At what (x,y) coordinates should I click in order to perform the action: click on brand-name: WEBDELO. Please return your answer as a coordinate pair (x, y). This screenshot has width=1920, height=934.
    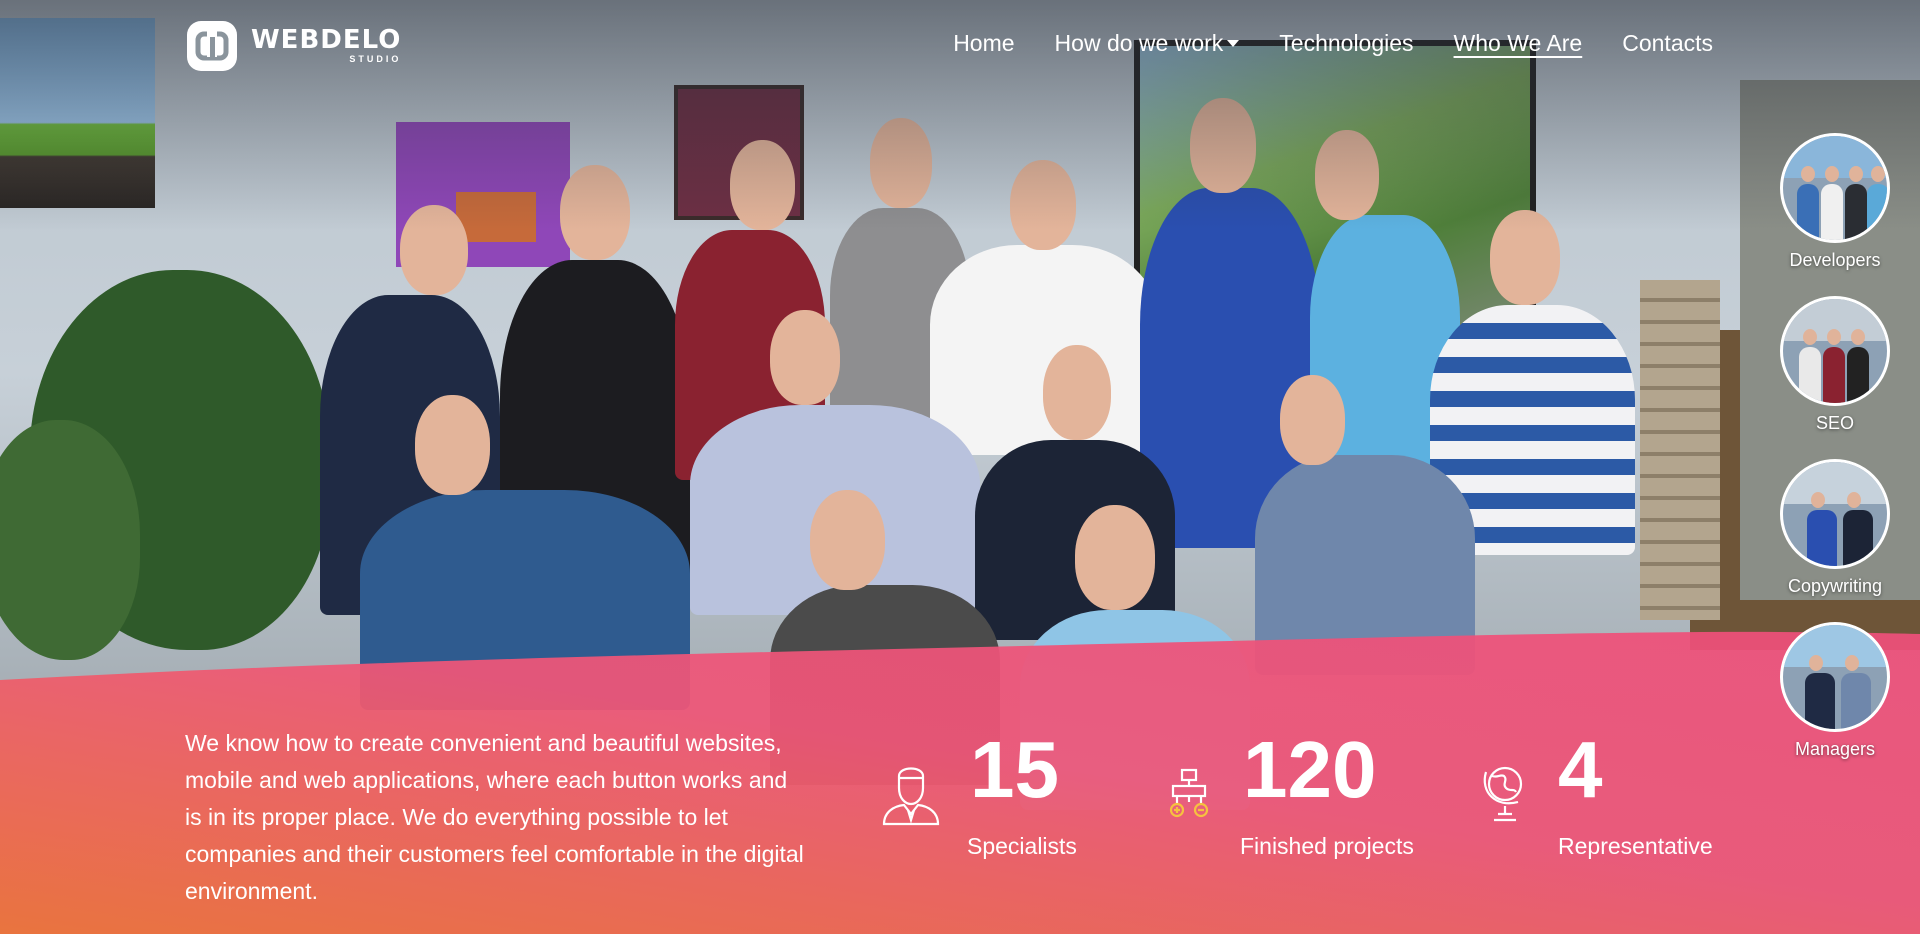
    Looking at the image, I should click on (326, 39).